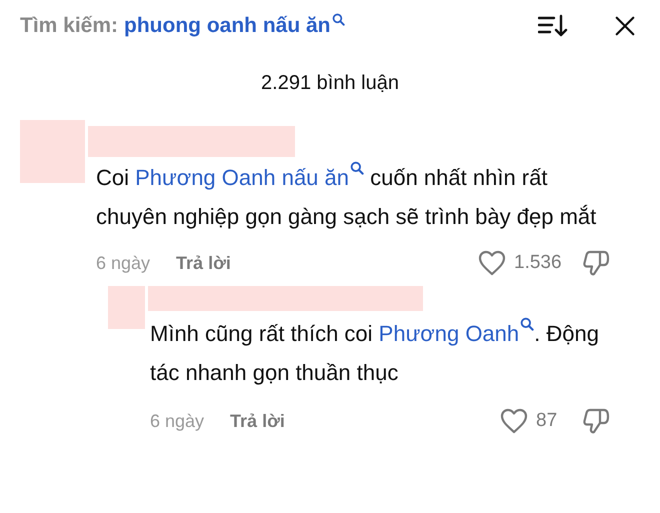 The height and width of the screenshot is (513, 660). What do you see at coordinates (249, 175) in the screenshot?
I see `search-link: Phương Oanh nấu ăn` at bounding box center [249, 175].